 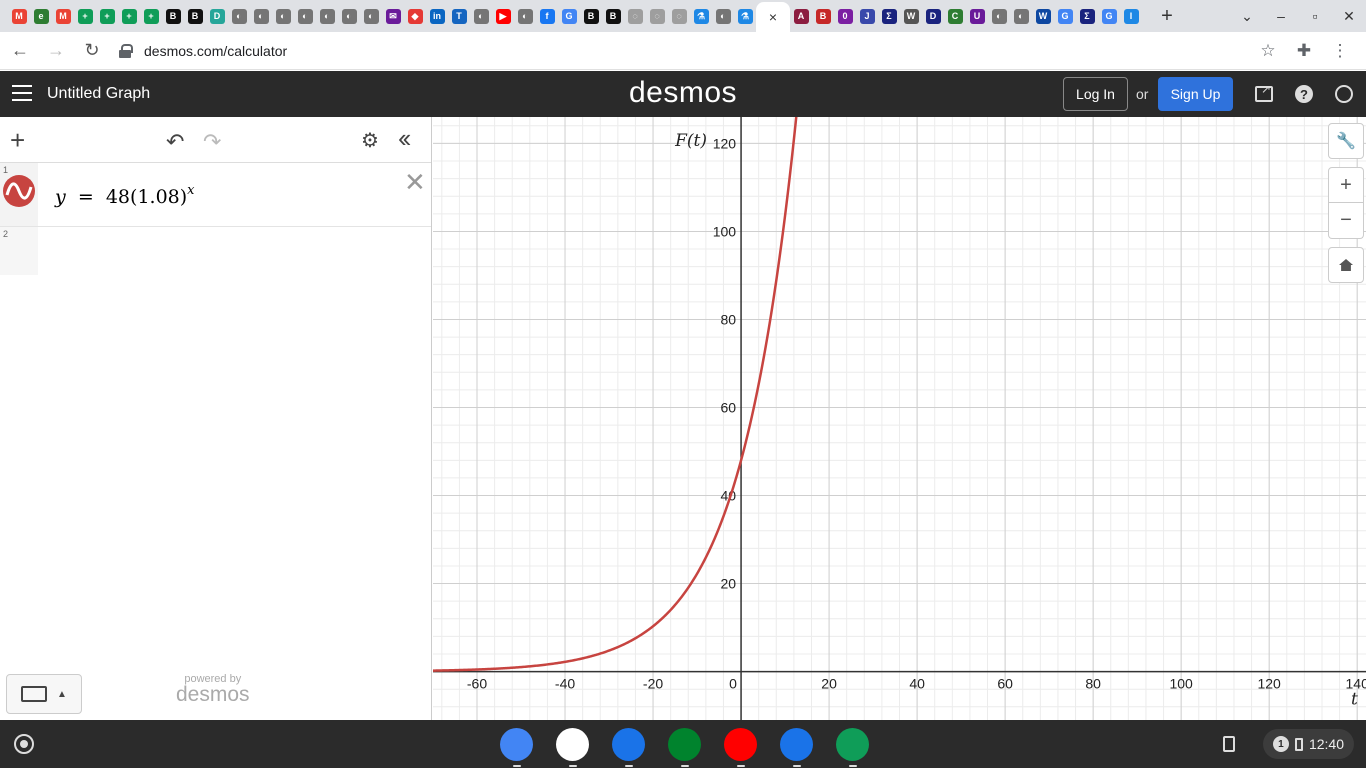 What do you see at coordinates (125, 195) in the screenshot?
I see `expression-math: y = 48(1.08)x` at bounding box center [125, 195].